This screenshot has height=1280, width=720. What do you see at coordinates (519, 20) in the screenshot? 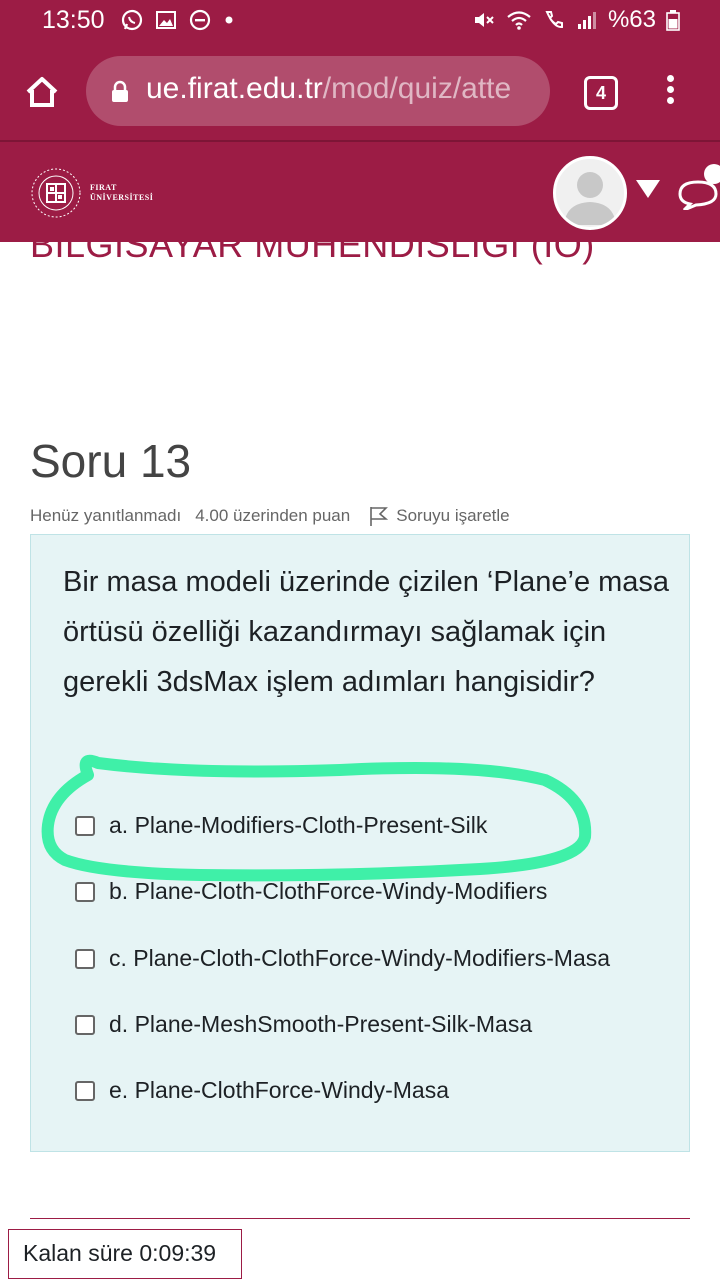
I see `wifi-icon` at bounding box center [519, 20].